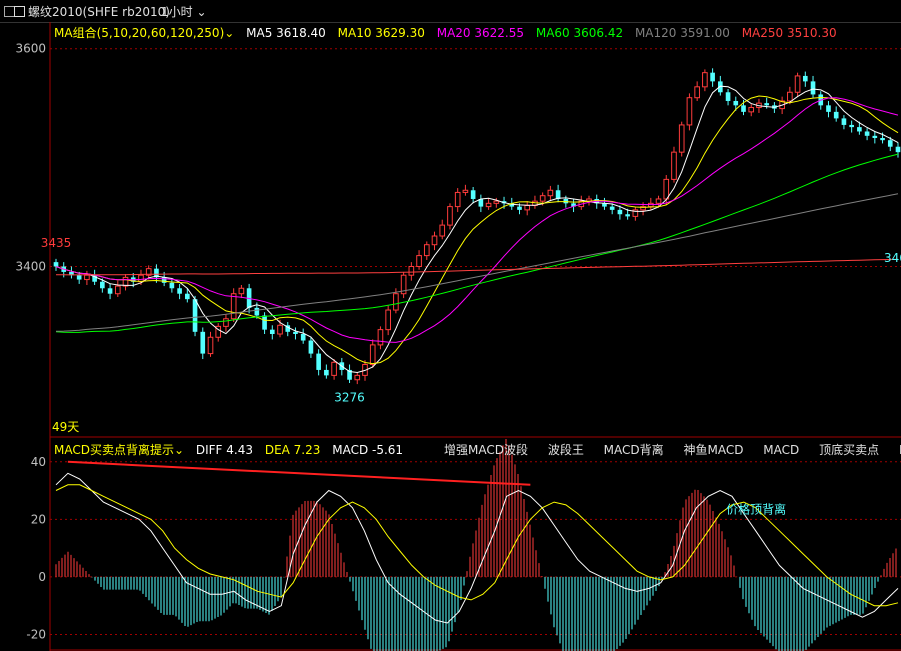  What do you see at coordinates (38, 462) in the screenshot?
I see `macd-tick-label: 40` at bounding box center [38, 462].